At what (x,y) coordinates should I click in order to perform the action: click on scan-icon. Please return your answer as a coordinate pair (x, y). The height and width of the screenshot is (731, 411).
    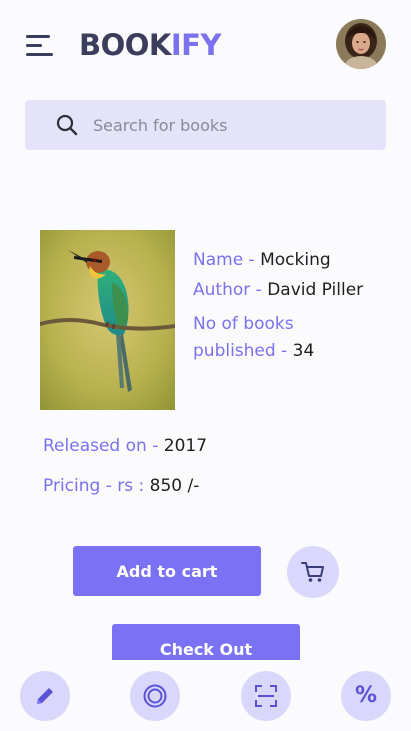
    Looking at the image, I should click on (266, 696).